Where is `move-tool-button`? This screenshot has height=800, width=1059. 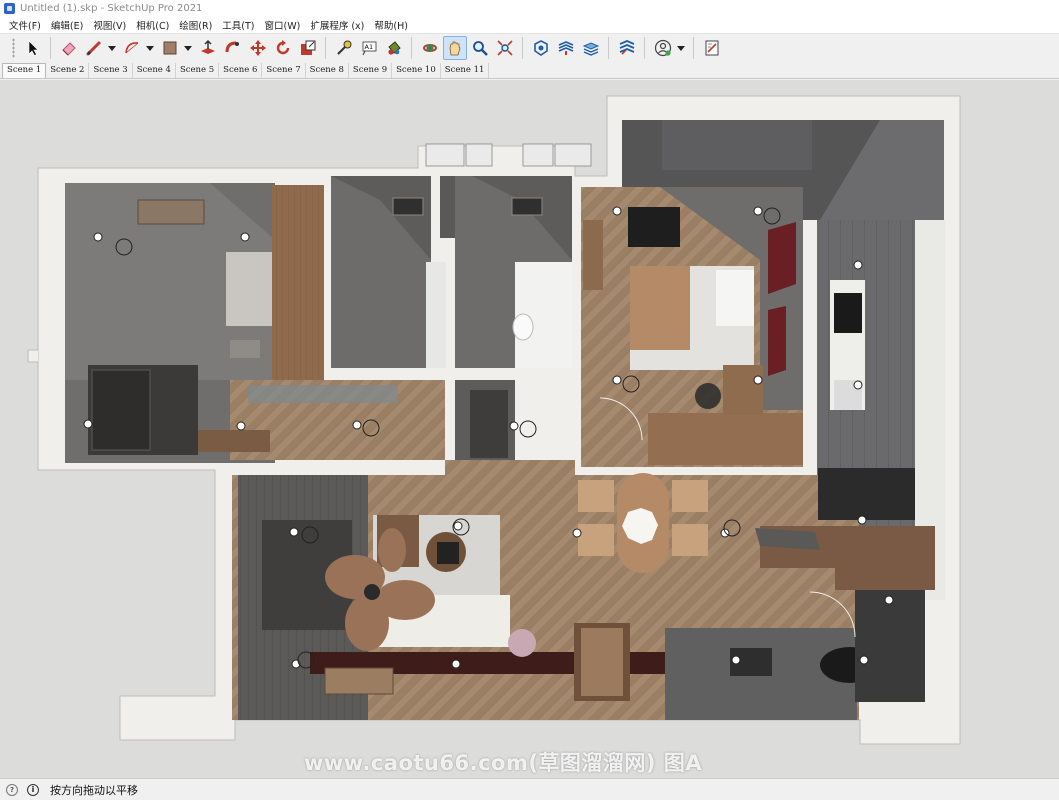 move-tool-button is located at coordinates (258, 48).